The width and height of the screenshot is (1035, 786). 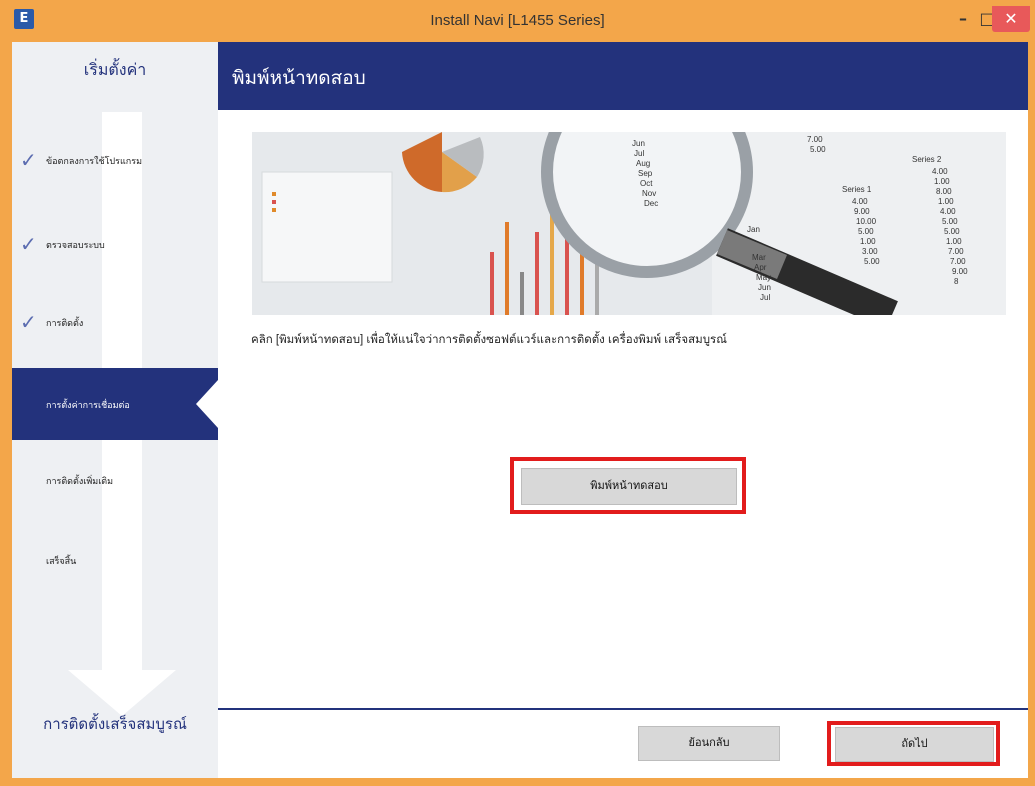 I want to click on hero-month-jun-lower: Jun, so click(x=764, y=287).